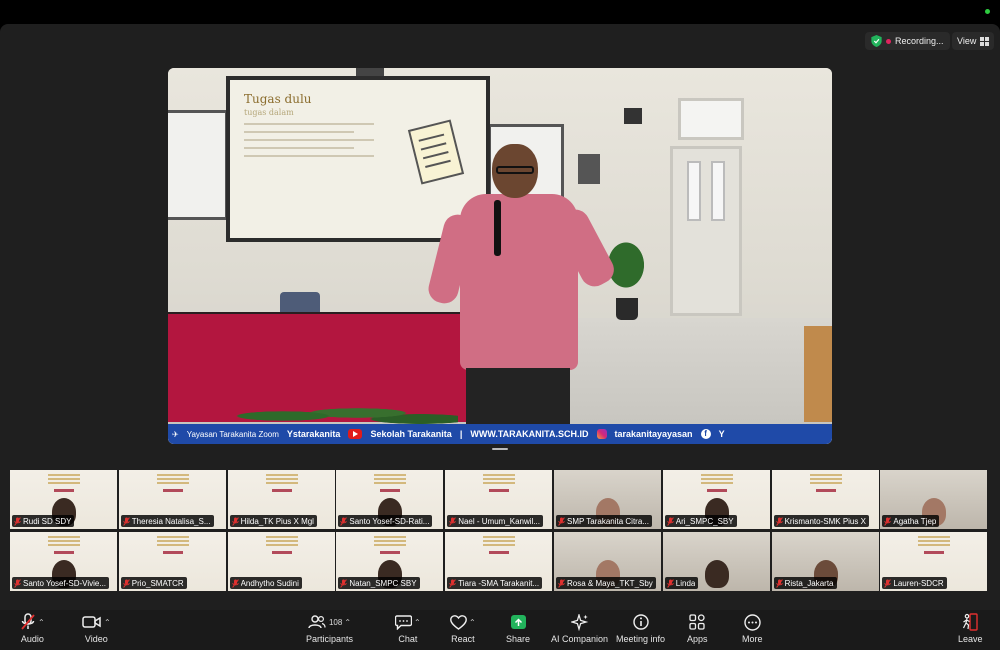  I want to click on plant-pot, so click(627, 309).